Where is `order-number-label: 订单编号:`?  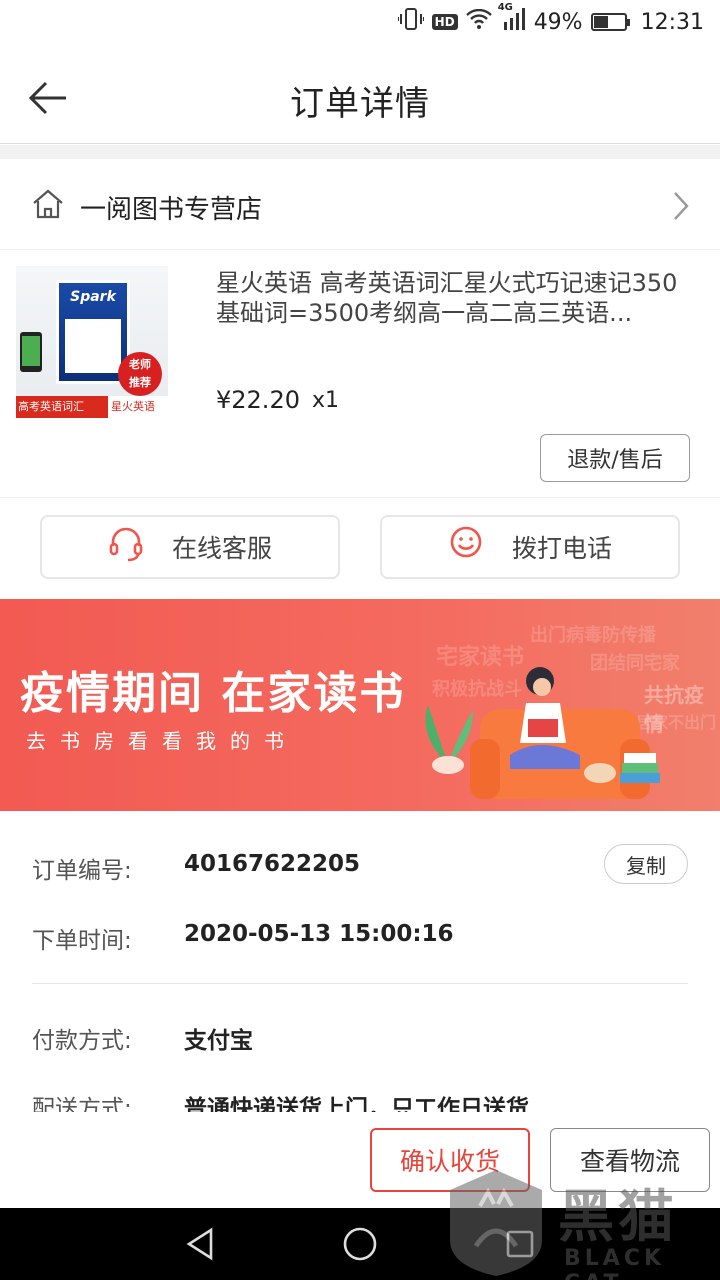 order-number-label: 订单编号: is located at coordinates (82, 871).